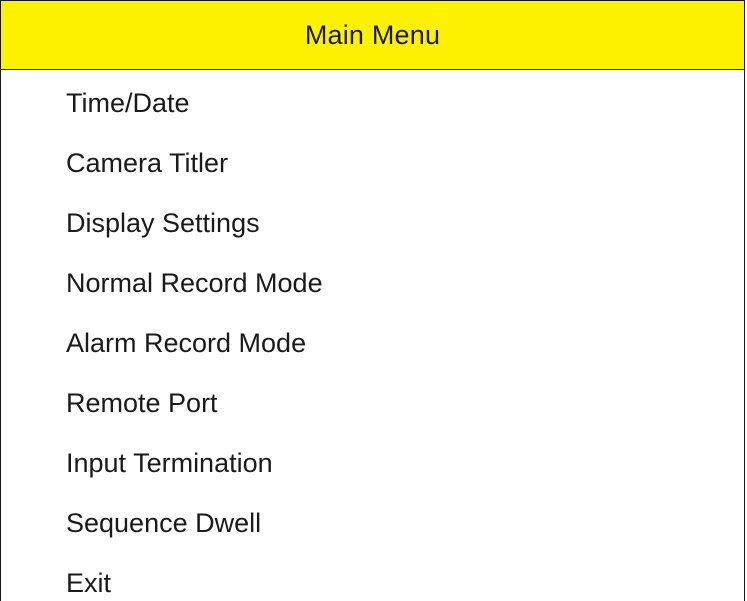  I want to click on menu-item-exit: Exit, so click(88, 583).